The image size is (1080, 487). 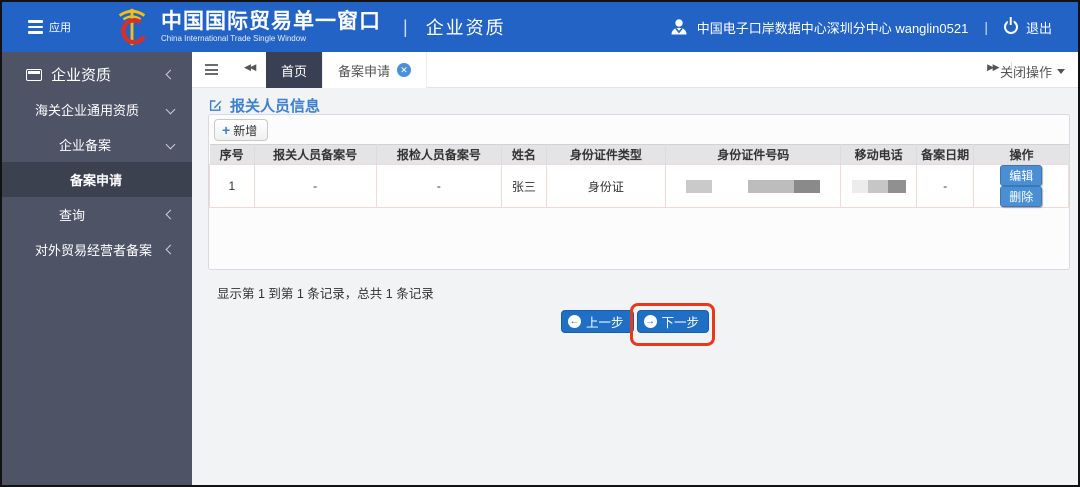 I want to click on column-header: 报检人员备案号, so click(x=439, y=154).